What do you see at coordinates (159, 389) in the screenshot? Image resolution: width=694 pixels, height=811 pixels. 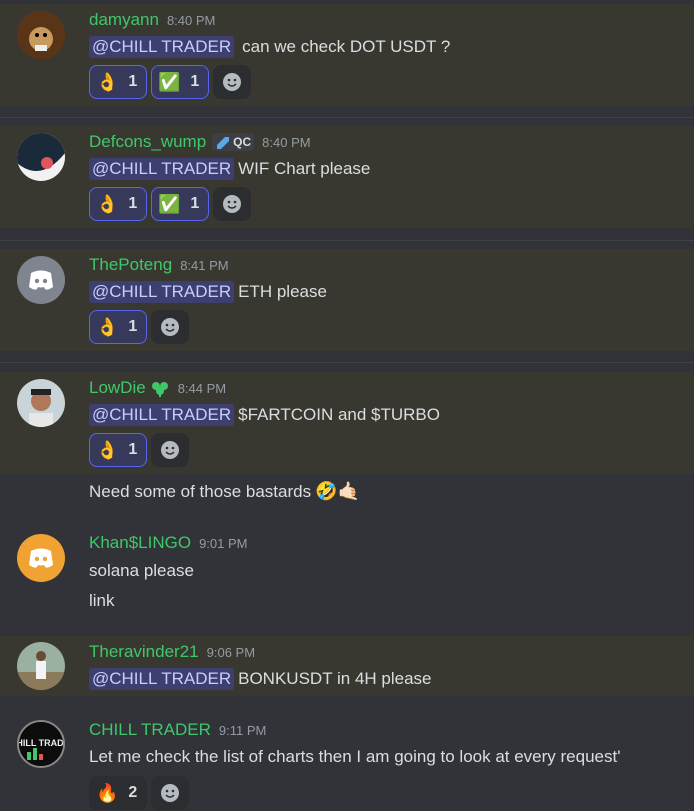 I see `sprout-icon` at bounding box center [159, 389].